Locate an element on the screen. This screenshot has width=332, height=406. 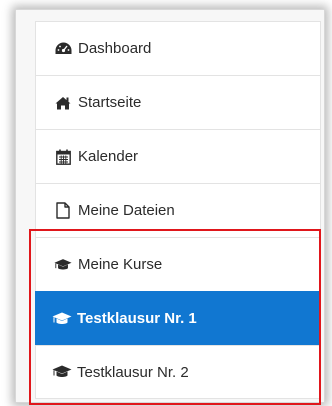
nav-item-label: Meine Dateien is located at coordinates (126, 210).